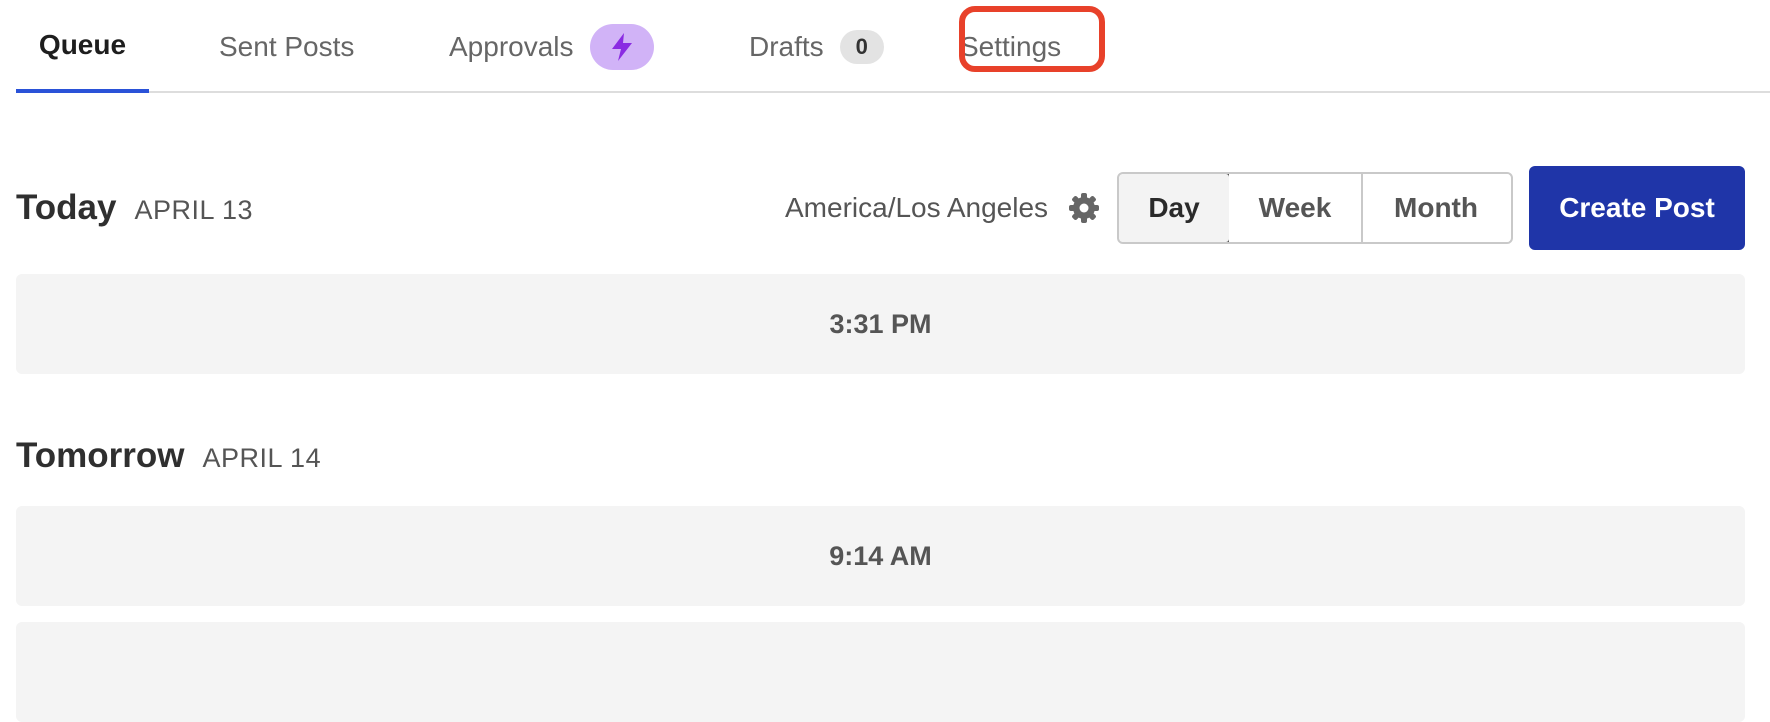 This screenshot has width=1770, height=722. Describe the element at coordinates (100, 455) in the screenshot. I see `day-title: Tomorrow` at that location.